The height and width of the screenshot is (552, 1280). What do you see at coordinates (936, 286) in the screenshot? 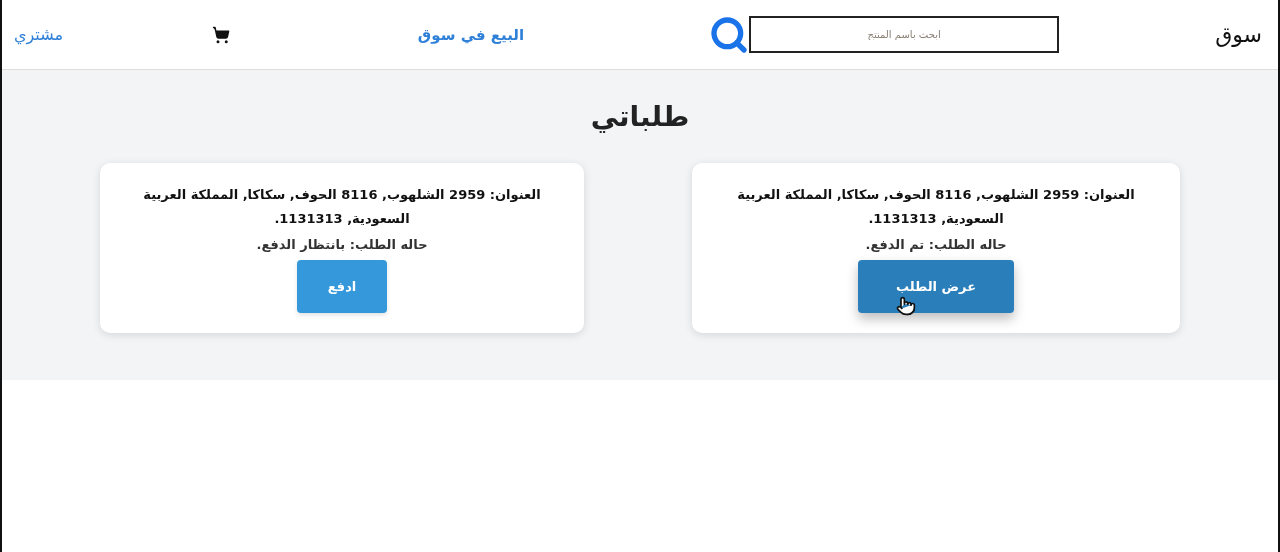
I see `order-action-button: عرض الطلب` at bounding box center [936, 286].